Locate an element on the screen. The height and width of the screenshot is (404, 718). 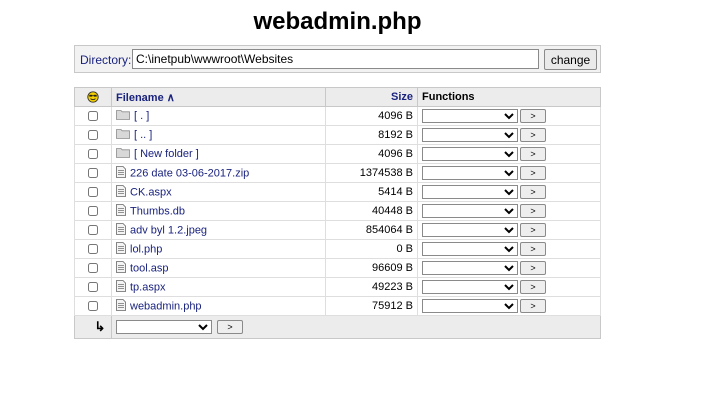
filename-link: tool.asp is located at coordinates (149, 268).